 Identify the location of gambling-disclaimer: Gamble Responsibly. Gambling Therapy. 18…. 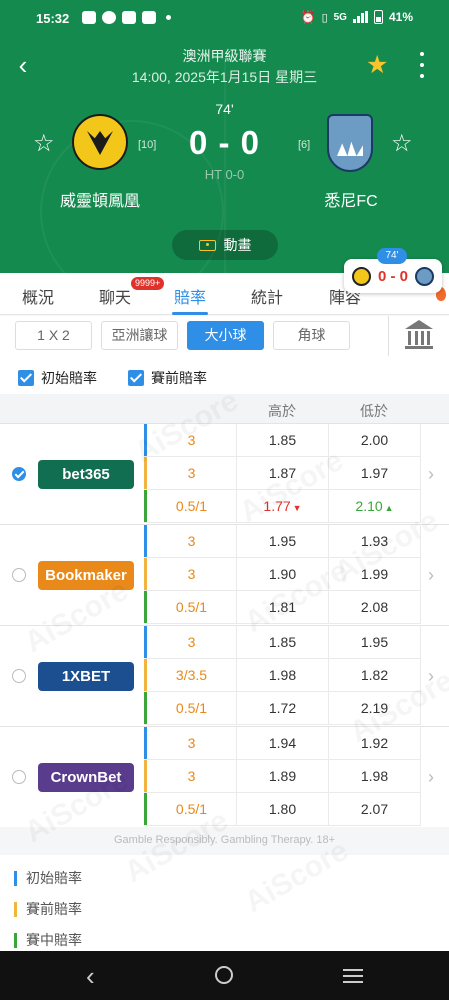
(224, 840).